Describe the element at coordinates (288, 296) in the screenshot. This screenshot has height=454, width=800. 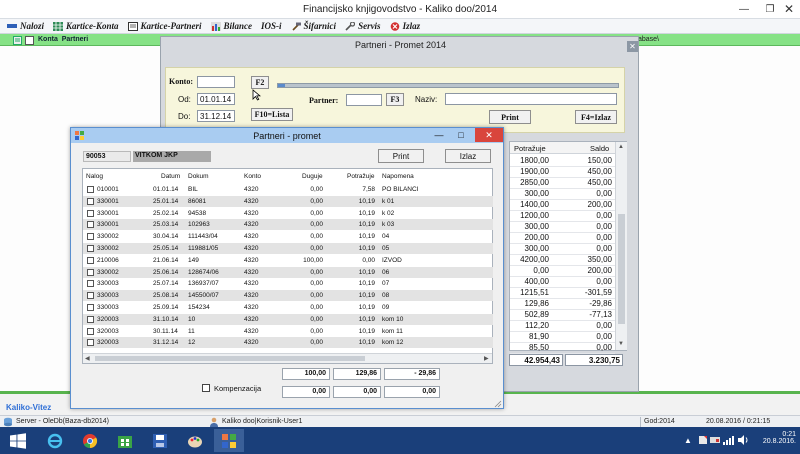
I see `table-row: 330003 25.08.14 145500/07 4320 0,00 10,19 08` at that location.